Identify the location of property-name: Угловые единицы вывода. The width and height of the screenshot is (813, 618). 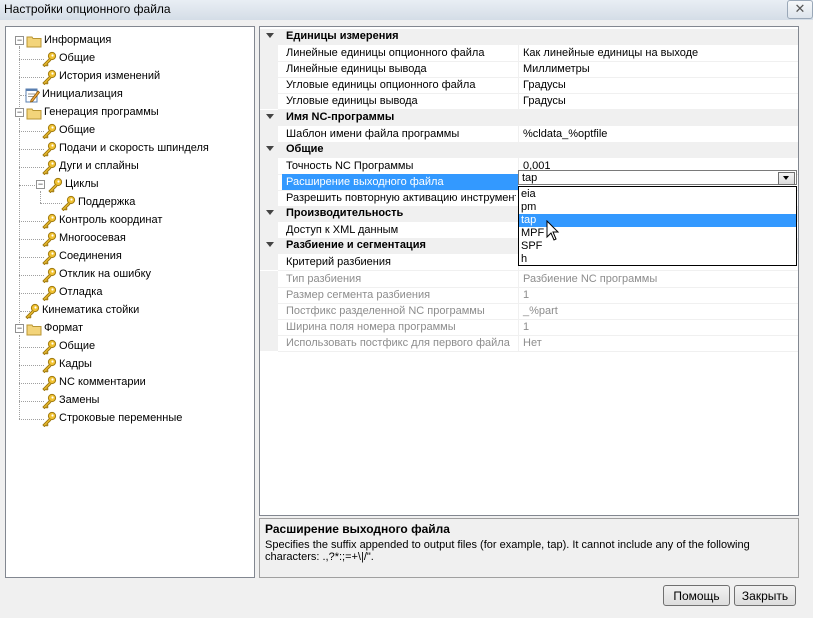
(352, 101).